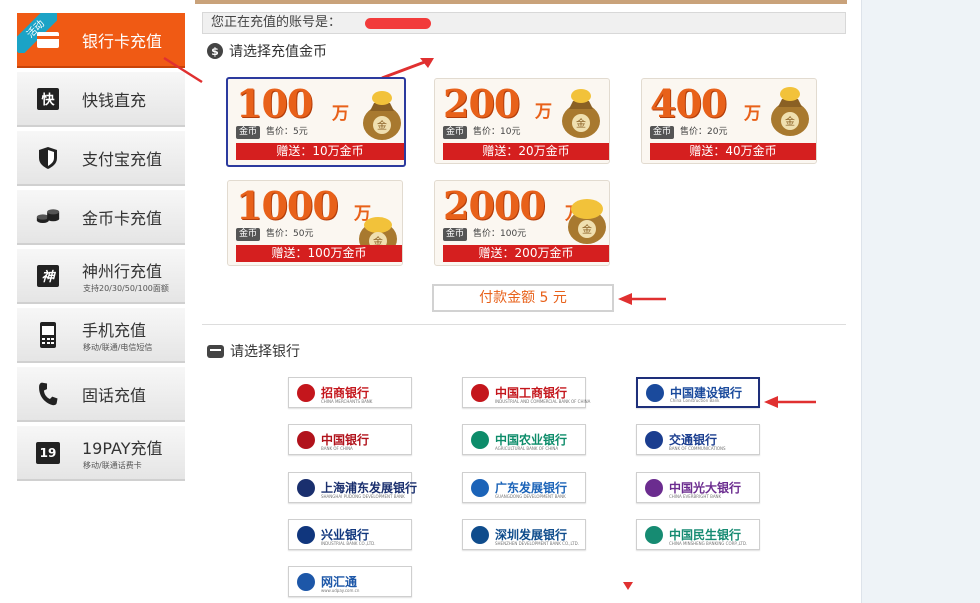 The image size is (980, 603). I want to click on shenzhouxing-icon: 神, so click(48, 276).